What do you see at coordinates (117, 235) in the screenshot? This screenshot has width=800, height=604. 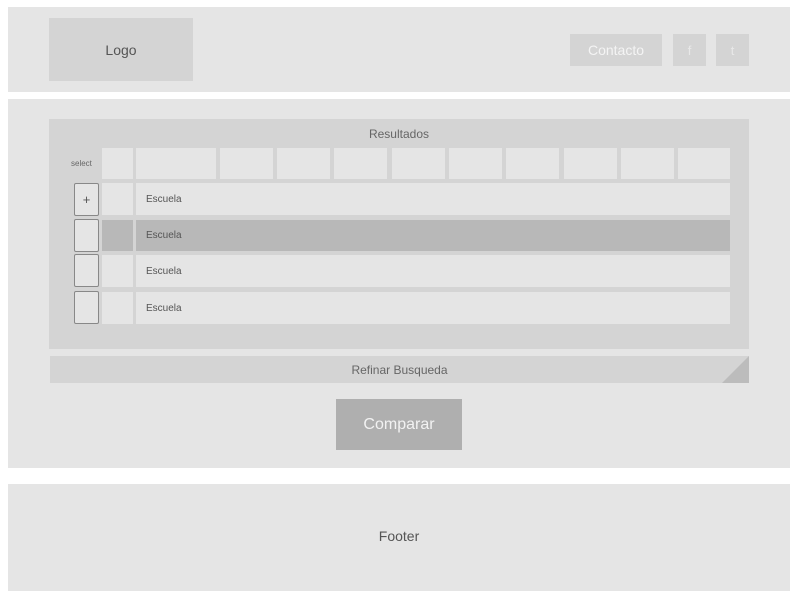 I see `row-cell-selected` at bounding box center [117, 235].